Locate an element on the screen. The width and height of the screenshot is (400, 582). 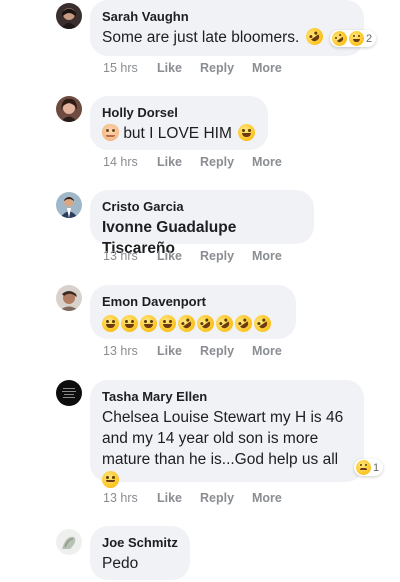
comment-actions: 15 hrs Like Reply More is located at coordinates (192, 68).